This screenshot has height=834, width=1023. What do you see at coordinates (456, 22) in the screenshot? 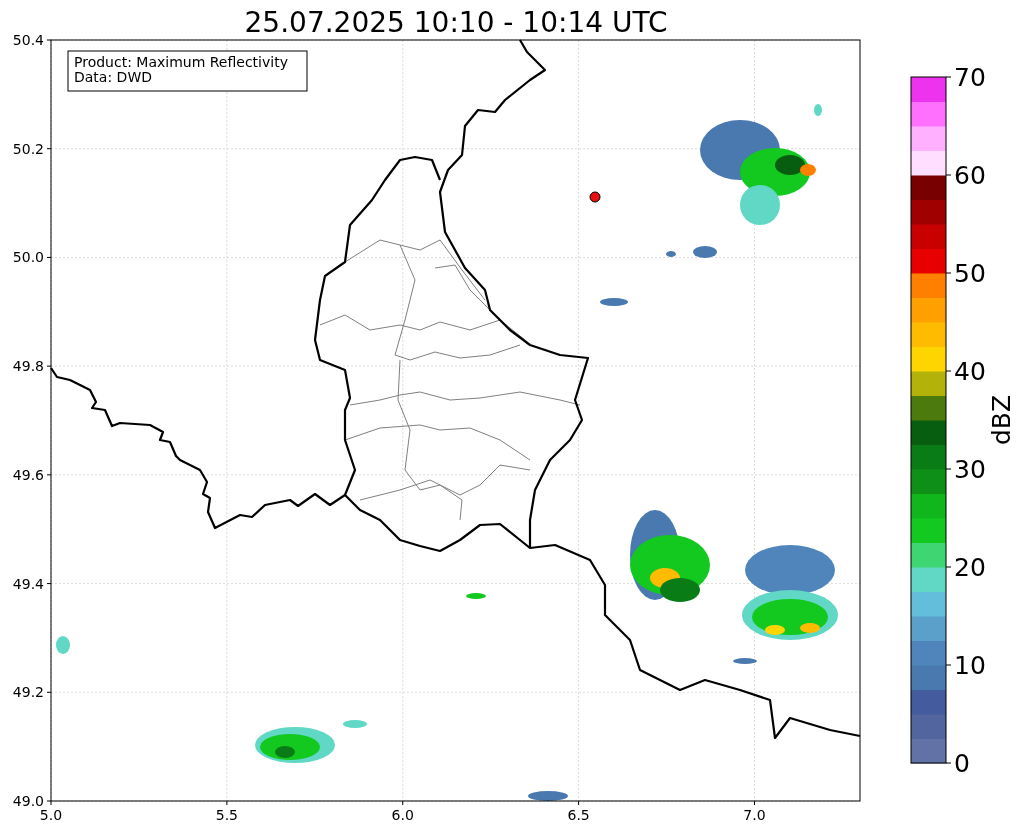
I see `chart-title: 25.07.2025 10:10 - 10:14 UTC` at bounding box center [456, 22].